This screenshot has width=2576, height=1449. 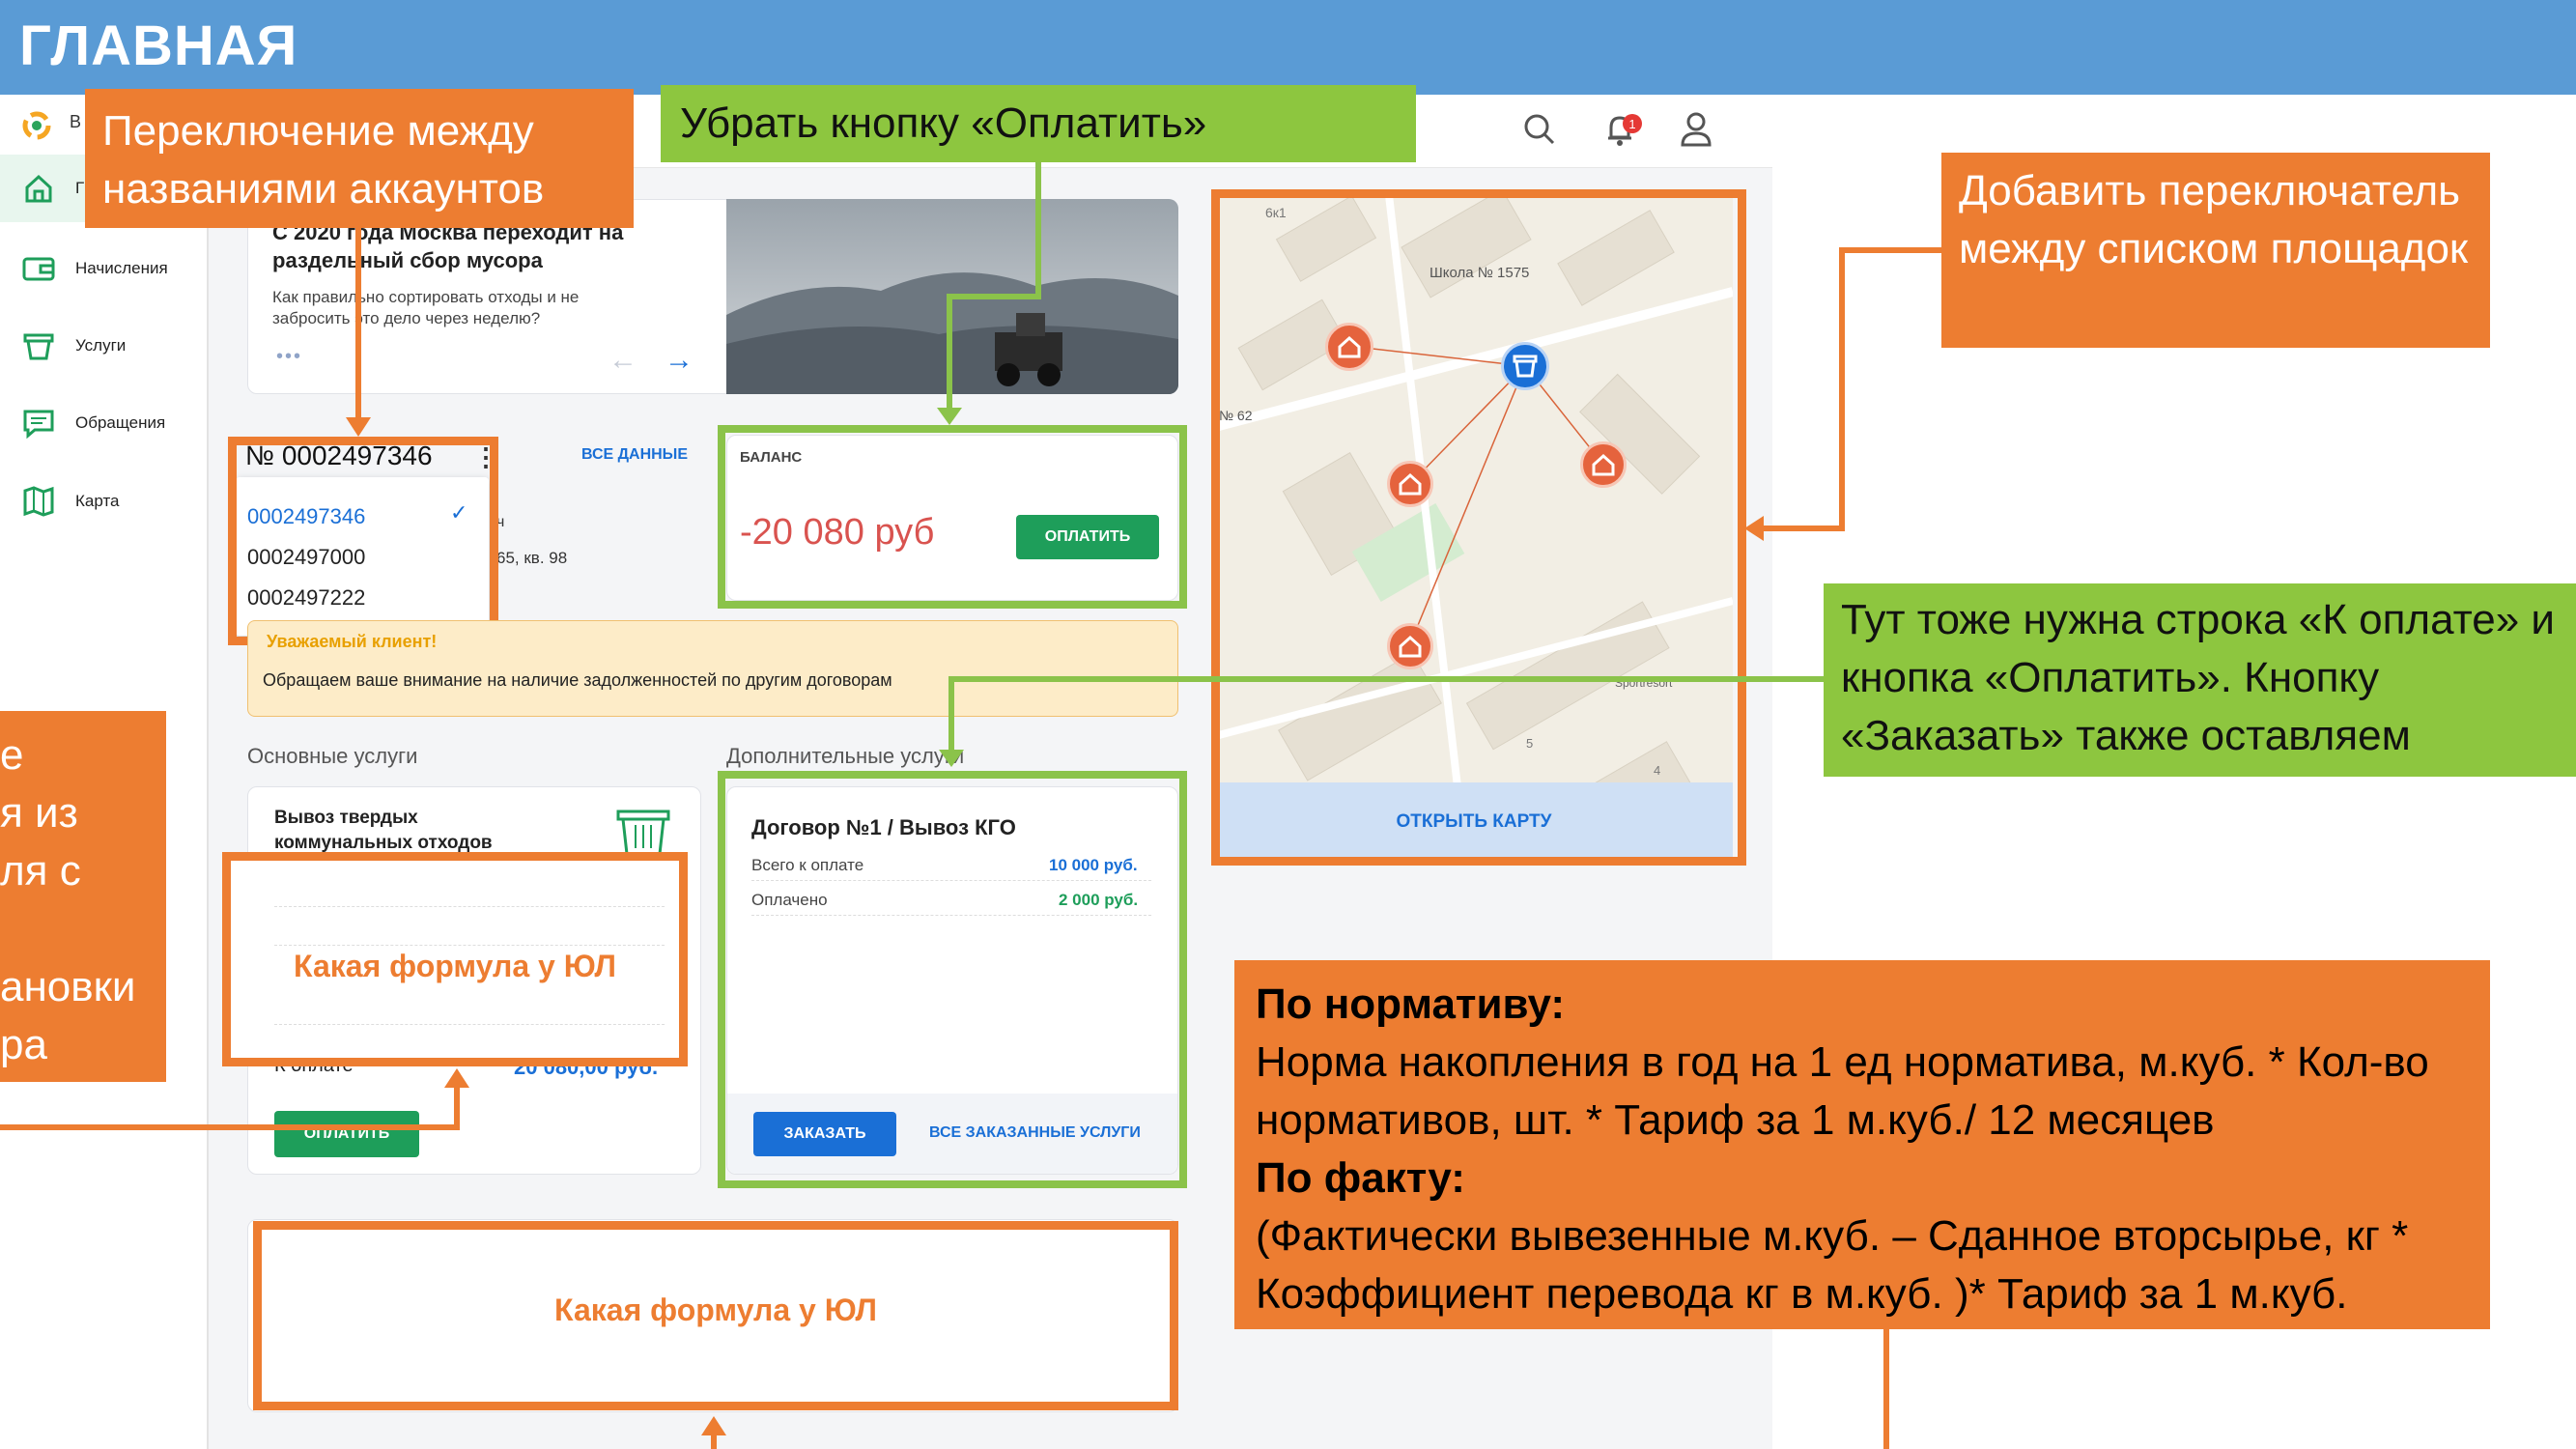 I want to click on trash-bin-icon, so click(x=643, y=831).